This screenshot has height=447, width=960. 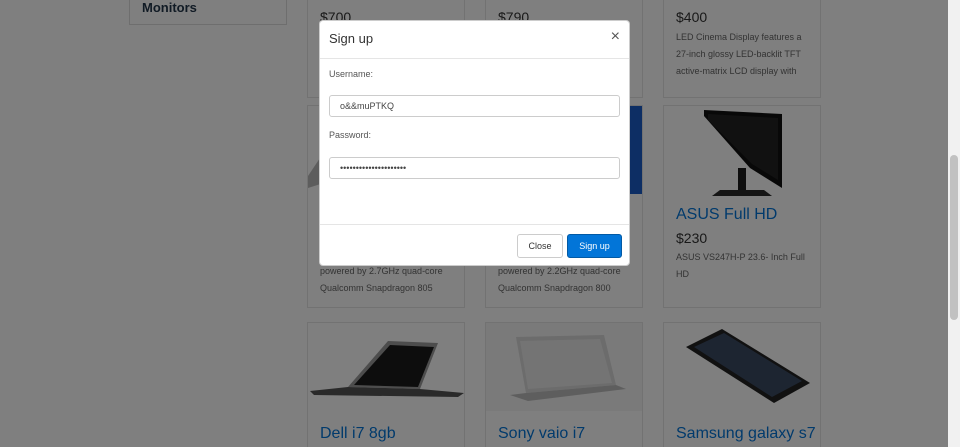 I want to click on dialog-footer: Close Sign up, so click(x=474, y=246).